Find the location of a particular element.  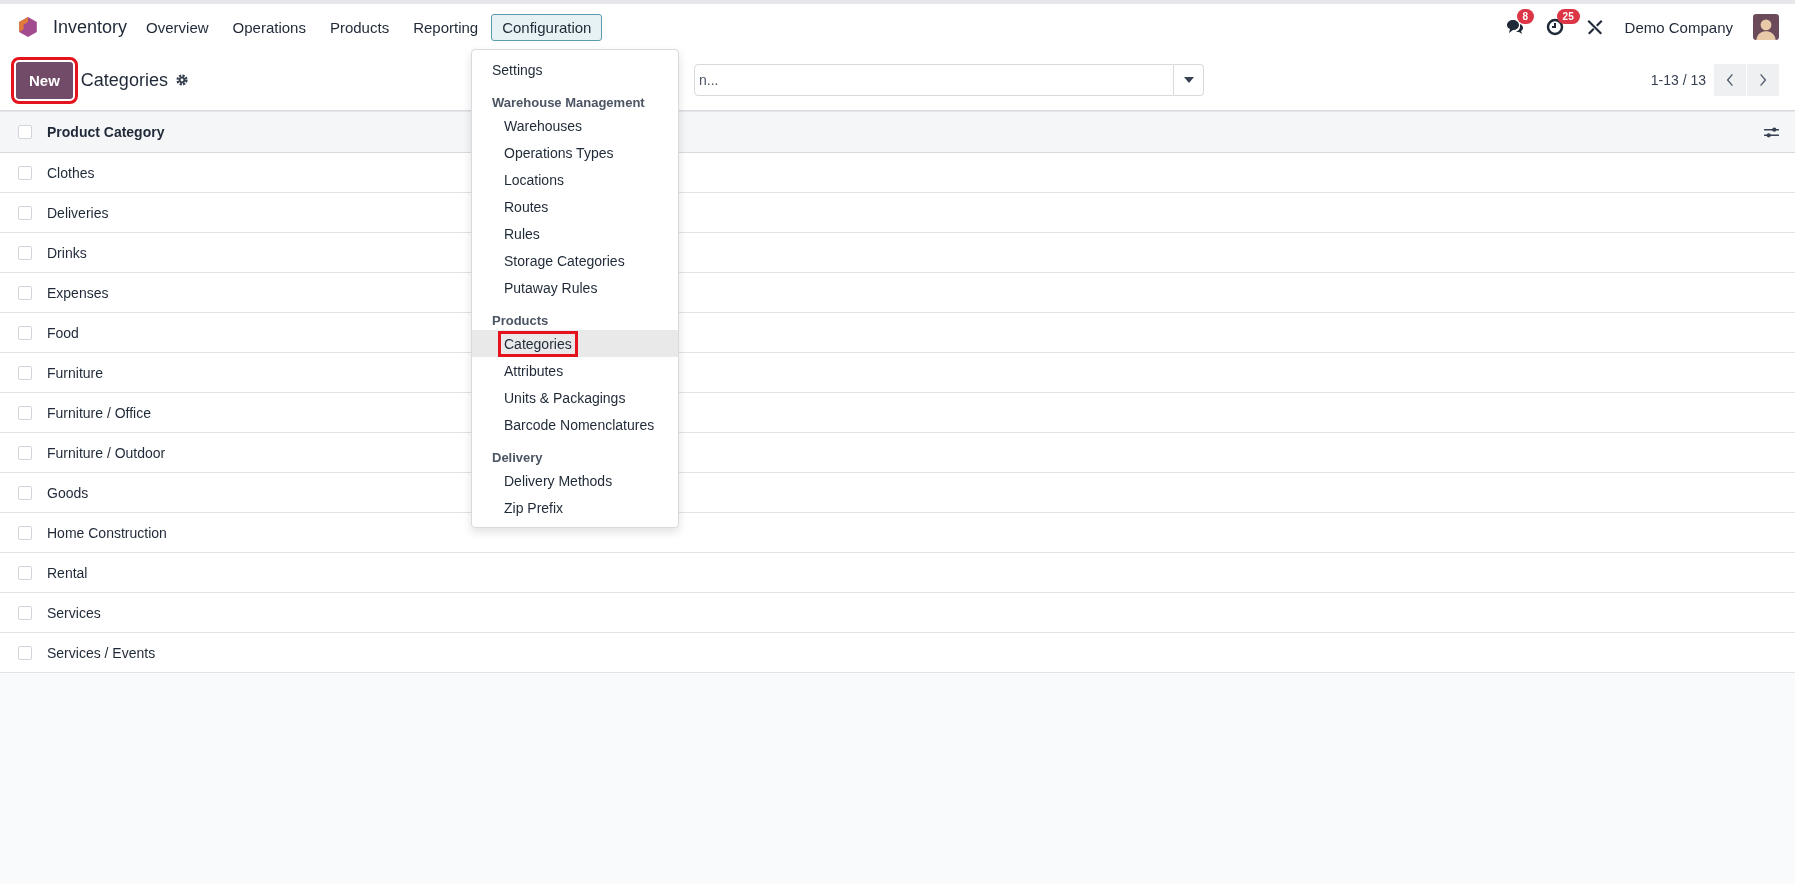

menu-item: Rules is located at coordinates (522, 233).